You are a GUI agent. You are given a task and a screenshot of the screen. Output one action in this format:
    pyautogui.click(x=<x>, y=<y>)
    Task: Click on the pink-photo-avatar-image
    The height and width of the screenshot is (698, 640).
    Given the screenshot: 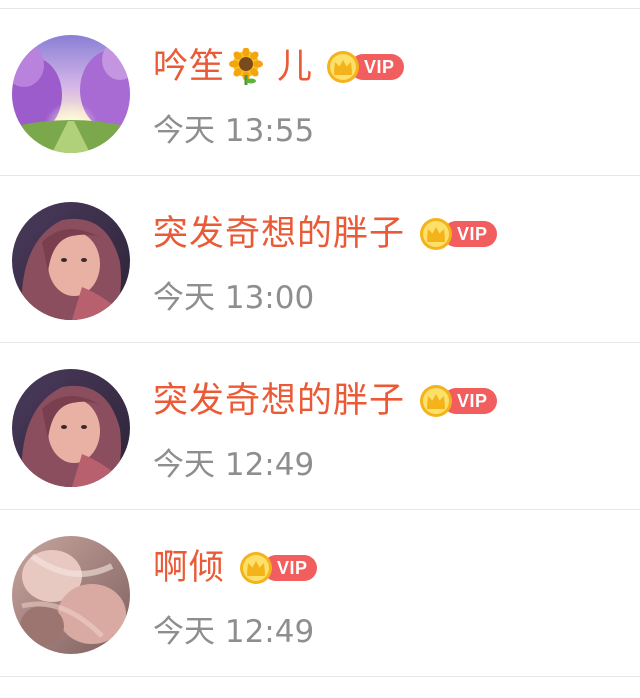 What is the action you would take?
    pyautogui.click(x=71, y=595)
    